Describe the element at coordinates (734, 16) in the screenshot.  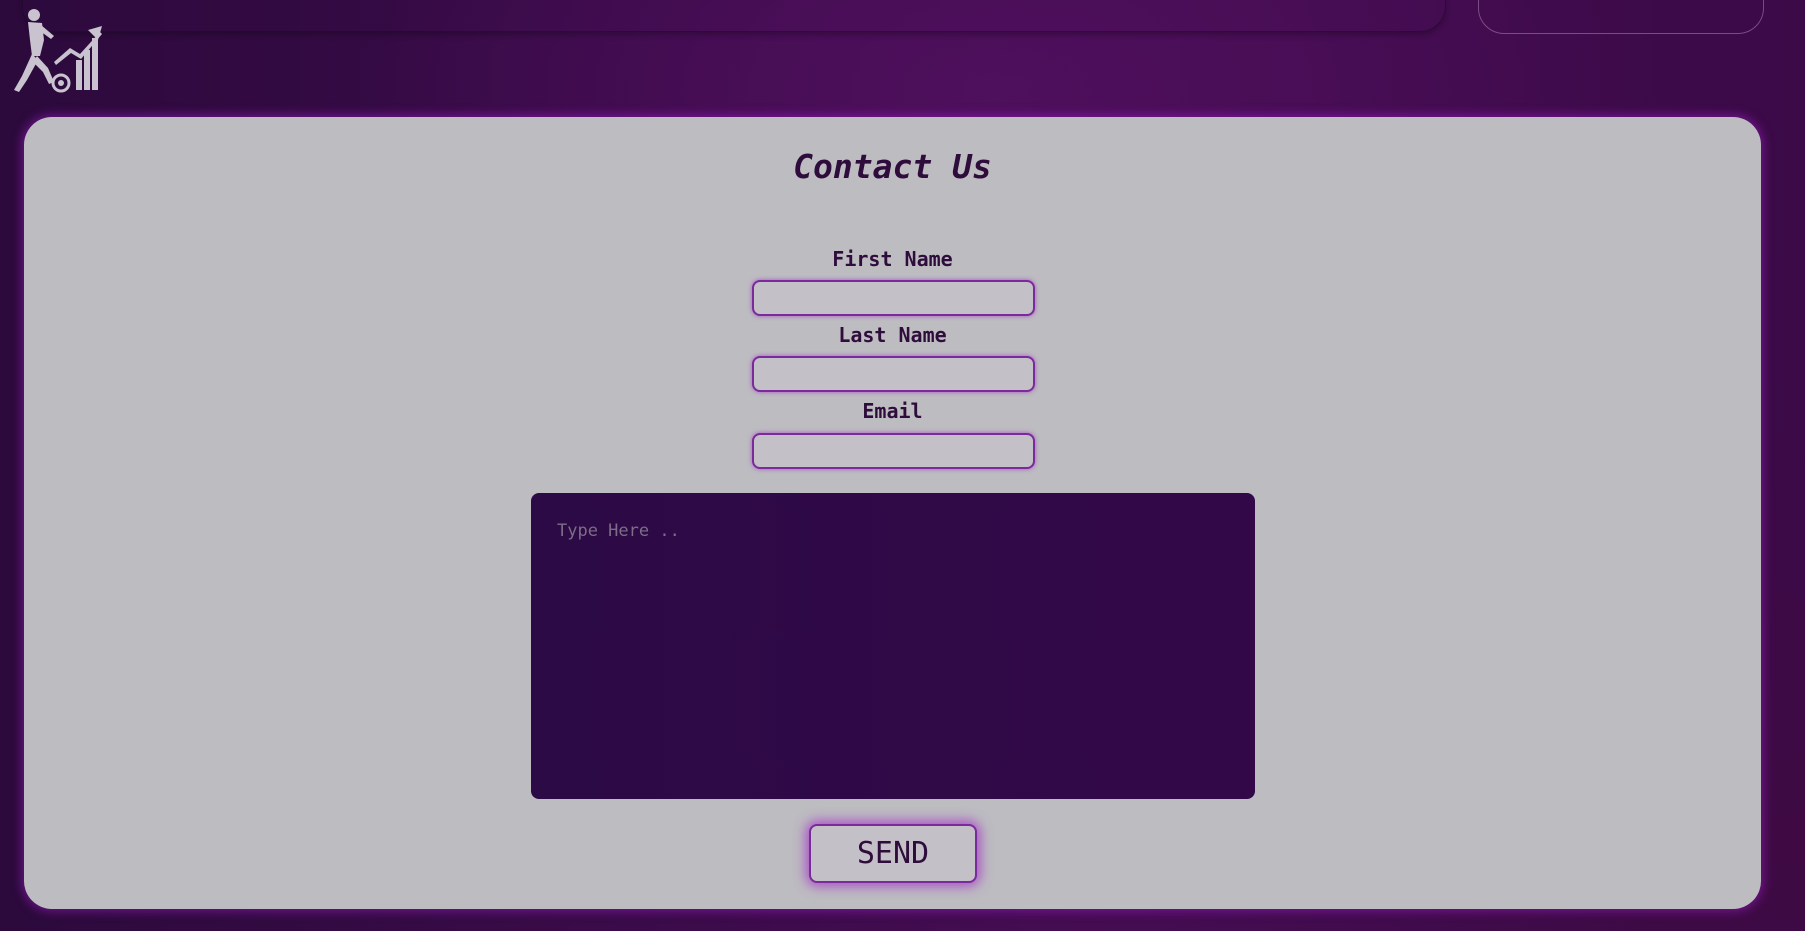
I see `top-nav-bar` at that location.